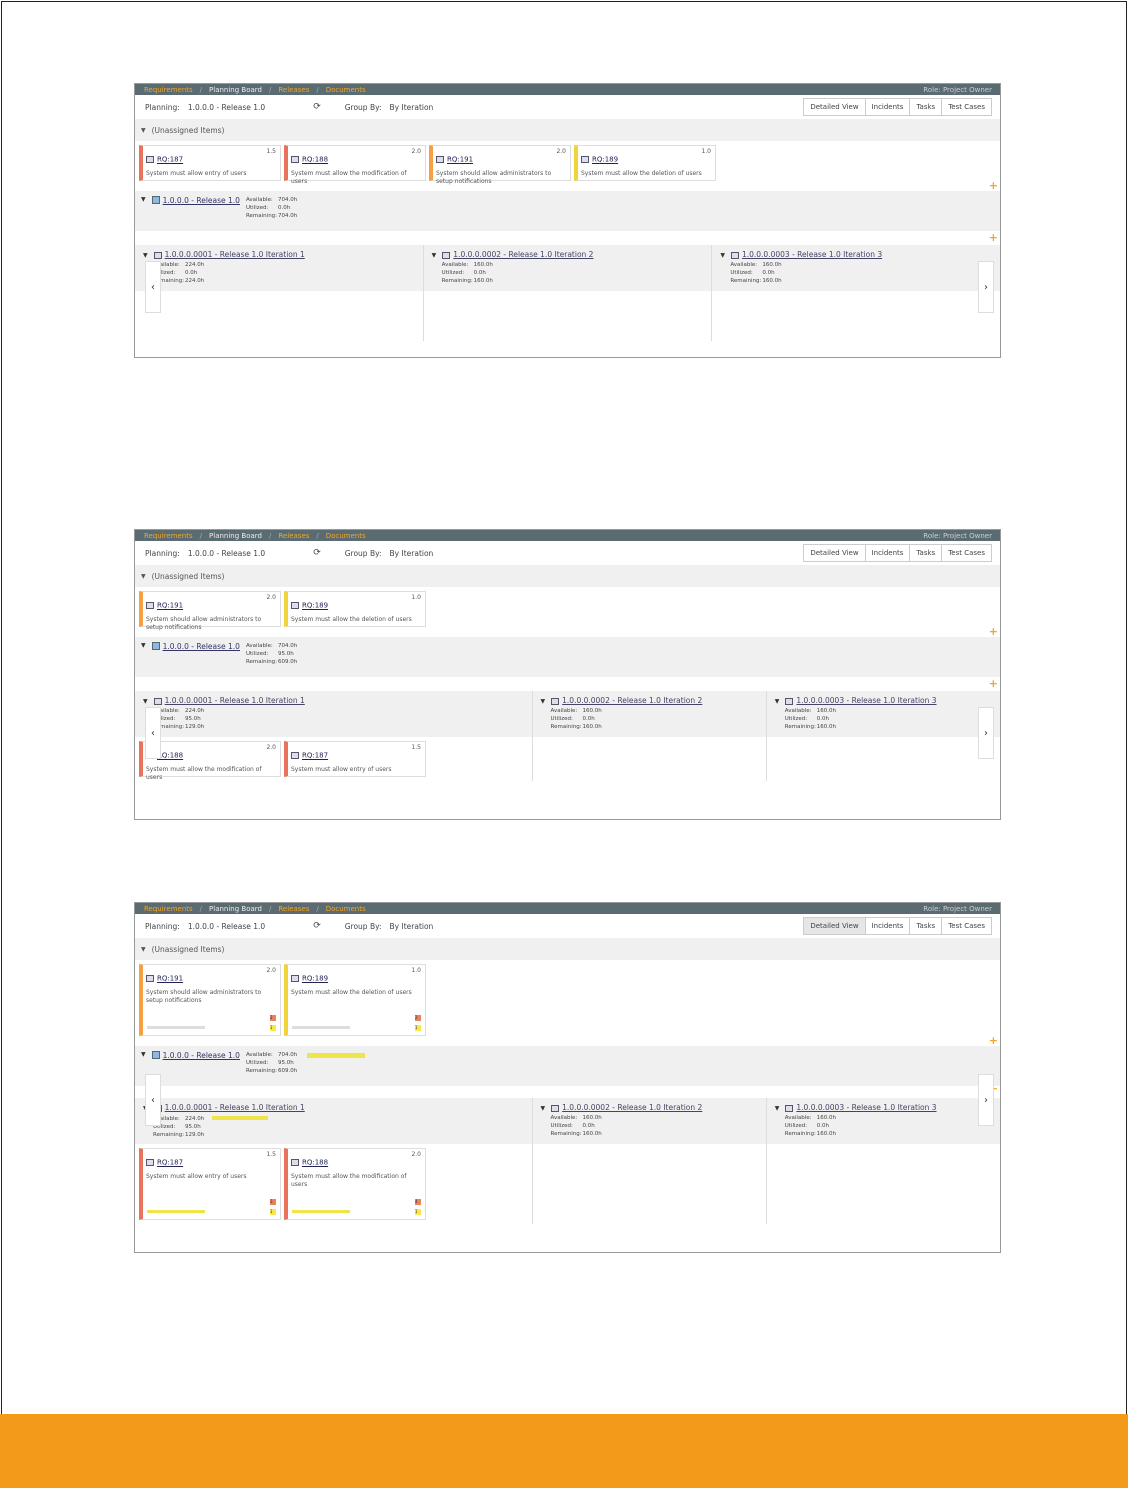 The width and height of the screenshot is (1128, 1488). Describe the element at coordinates (564, 1451) in the screenshot. I see `footer-band` at that location.